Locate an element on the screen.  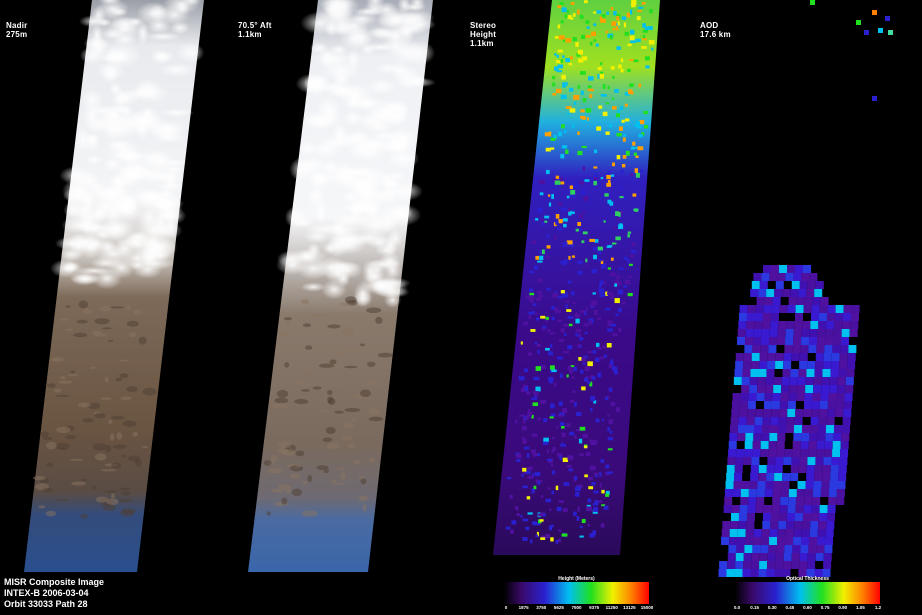
height-colorbar-title: Height (Meters) is located at coordinates (576, 579).